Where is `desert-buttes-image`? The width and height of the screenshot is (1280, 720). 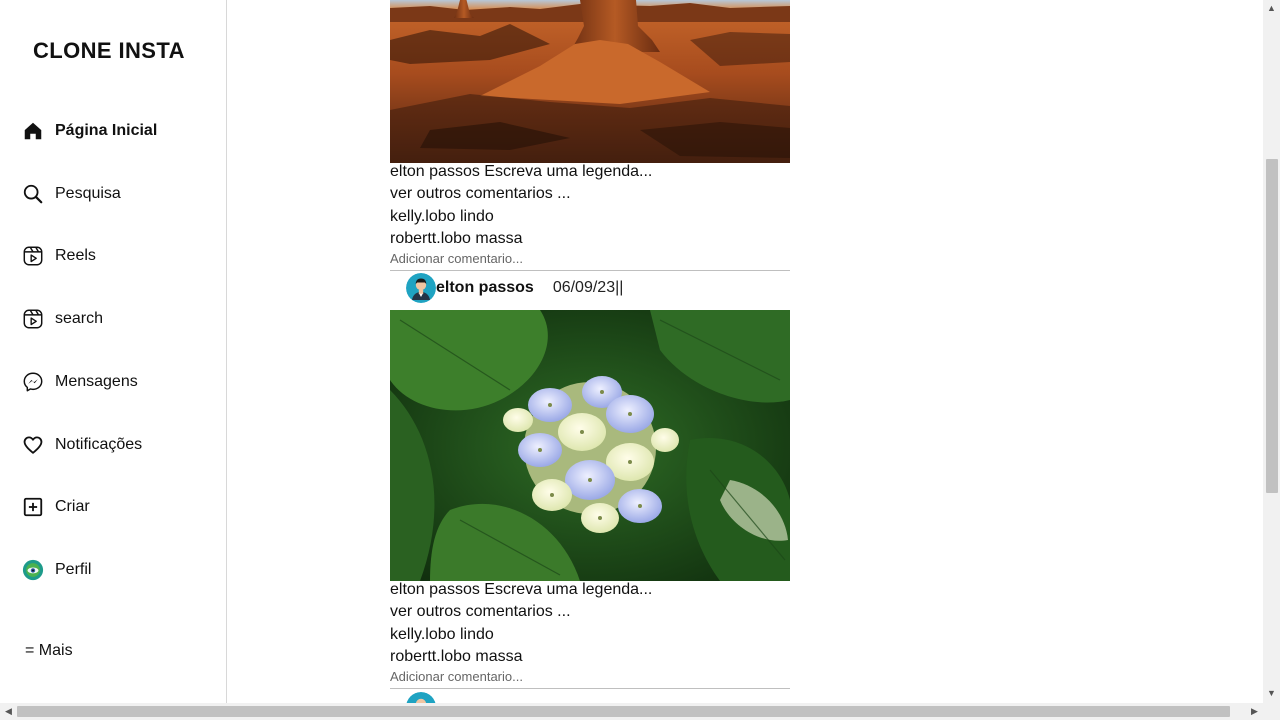
desert-buttes-image is located at coordinates (590, 81).